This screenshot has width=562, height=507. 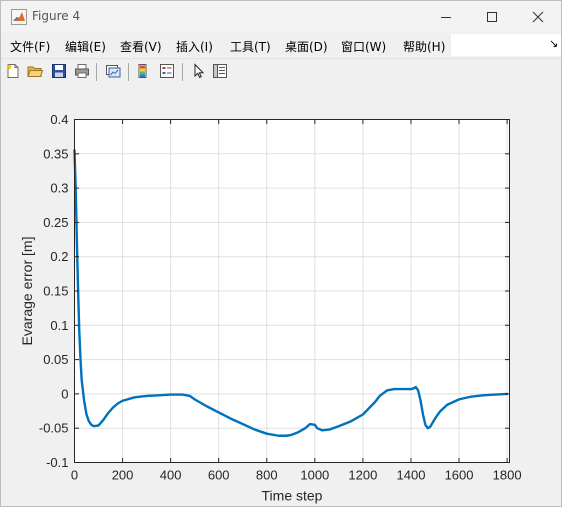 I want to click on y-tick-label: 0.25, so click(x=55, y=222).